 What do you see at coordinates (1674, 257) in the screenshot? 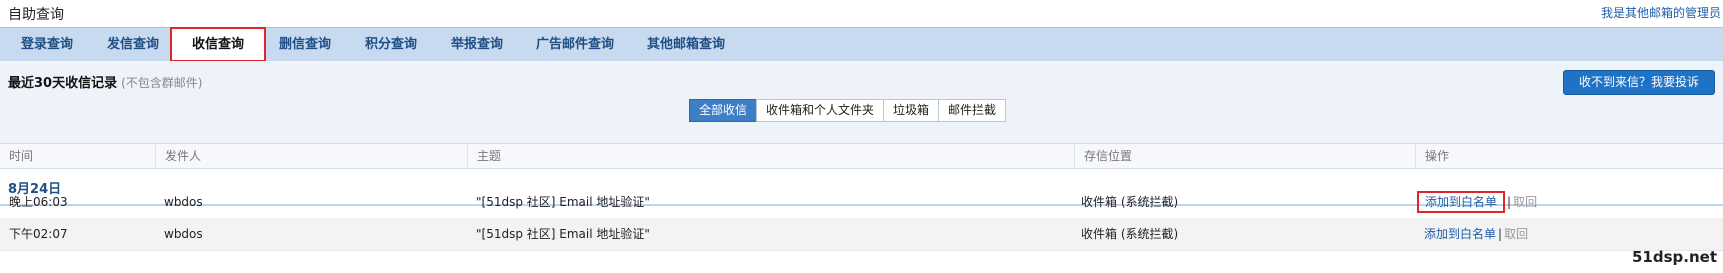
I see `watermark: 51dsp.net` at bounding box center [1674, 257].